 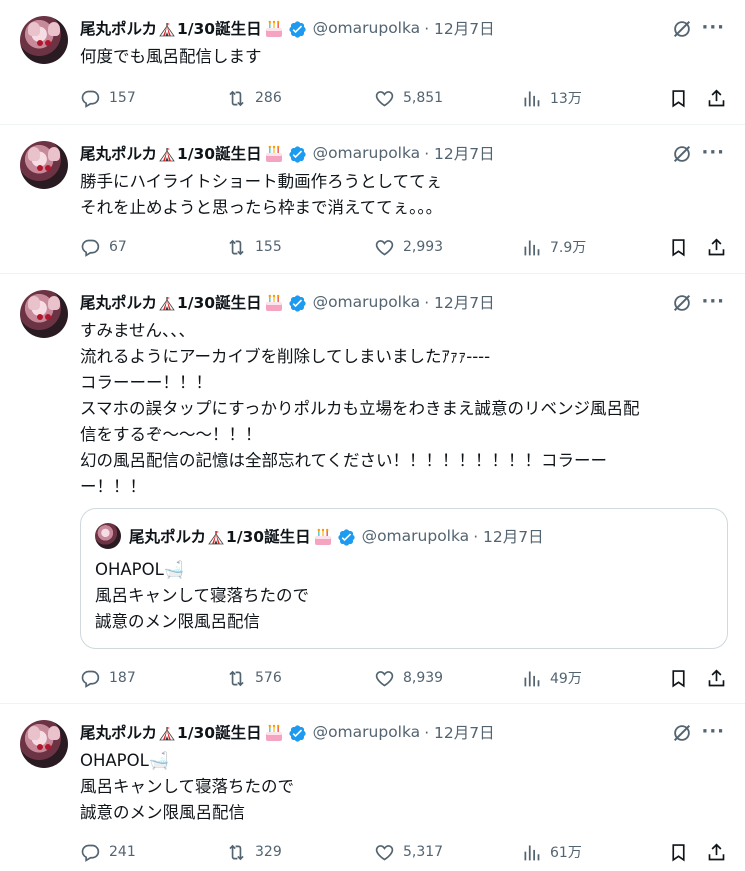 I want to click on reply-button: 67, so click(x=103, y=247).